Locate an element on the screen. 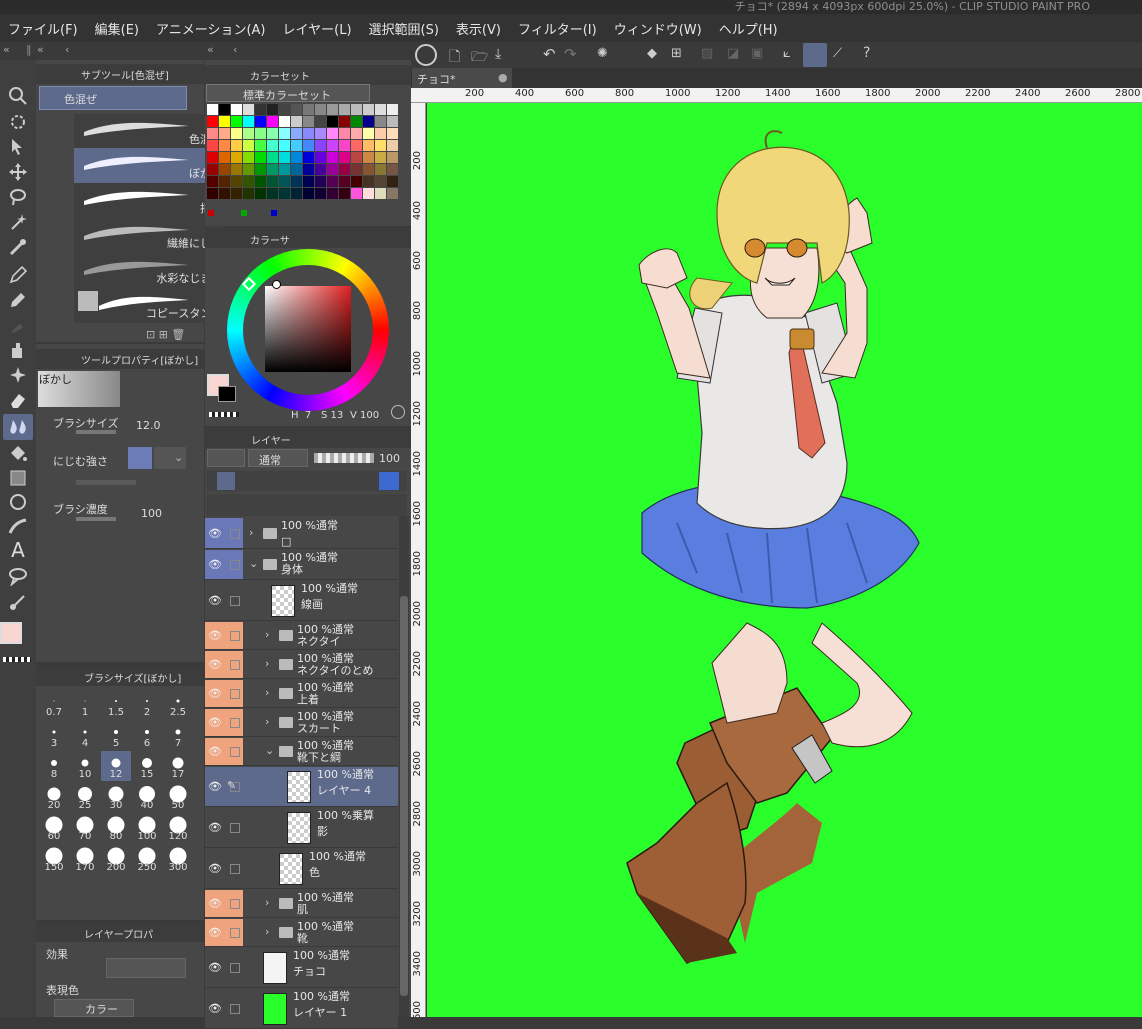 The image size is (1142, 1029). brush-size-cell-60: 60 is located at coordinates (54, 828).